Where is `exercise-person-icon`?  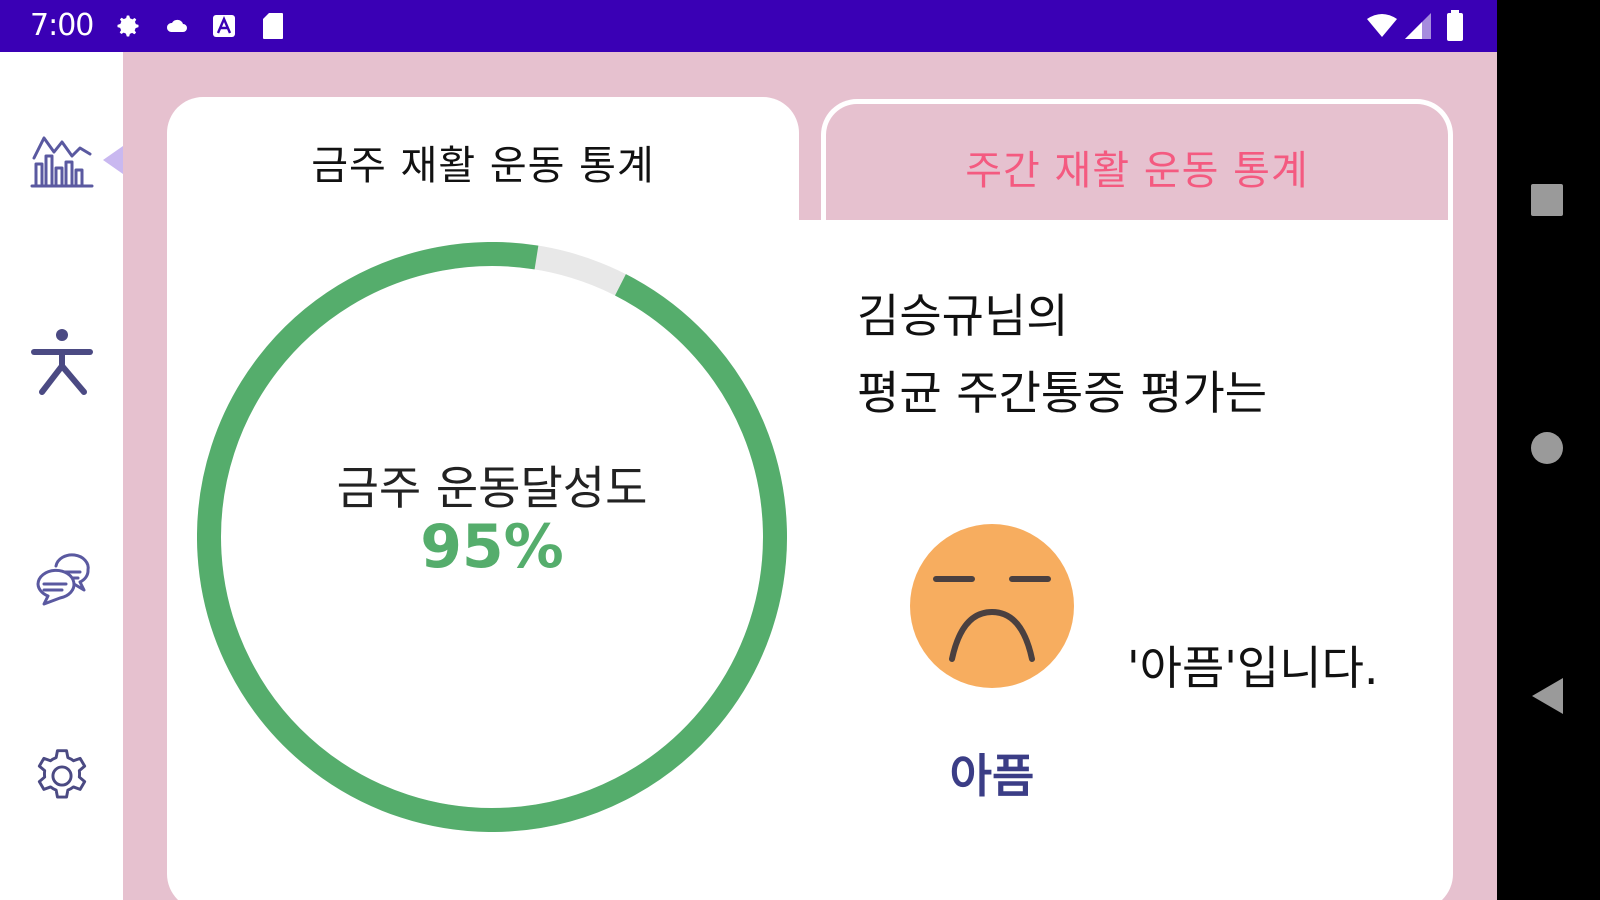
exercise-person-icon is located at coordinates (62, 364).